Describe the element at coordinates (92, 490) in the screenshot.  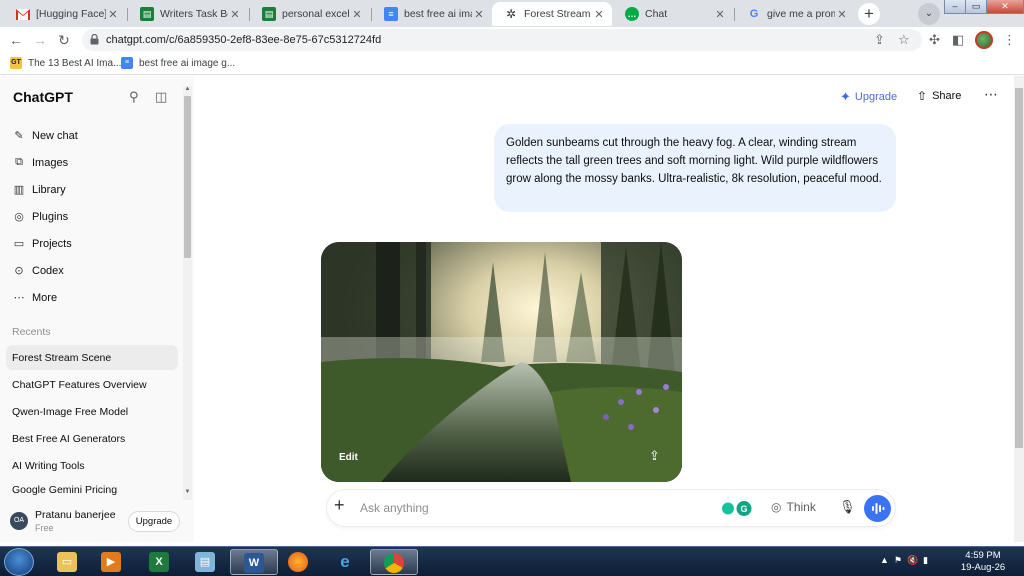
I see `recent-chat-item: Google Gemini Pricing` at that location.